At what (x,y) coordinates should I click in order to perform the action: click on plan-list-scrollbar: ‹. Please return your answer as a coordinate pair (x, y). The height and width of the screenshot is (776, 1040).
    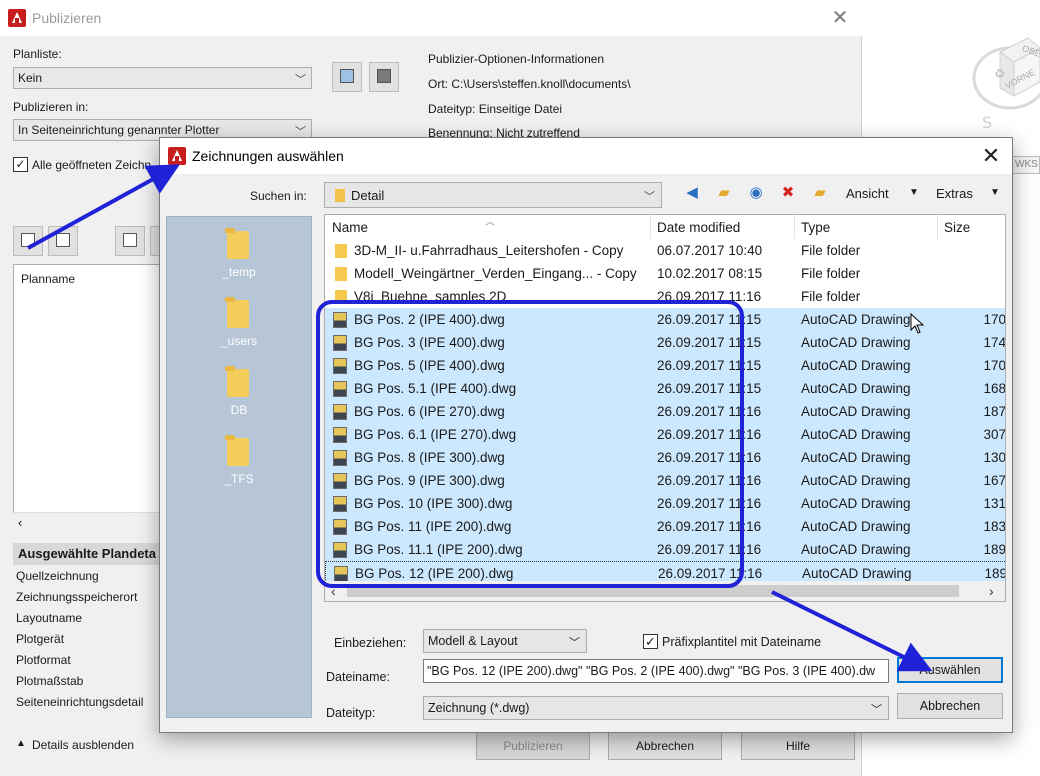
    Looking at the image, I should click on (88, 522).